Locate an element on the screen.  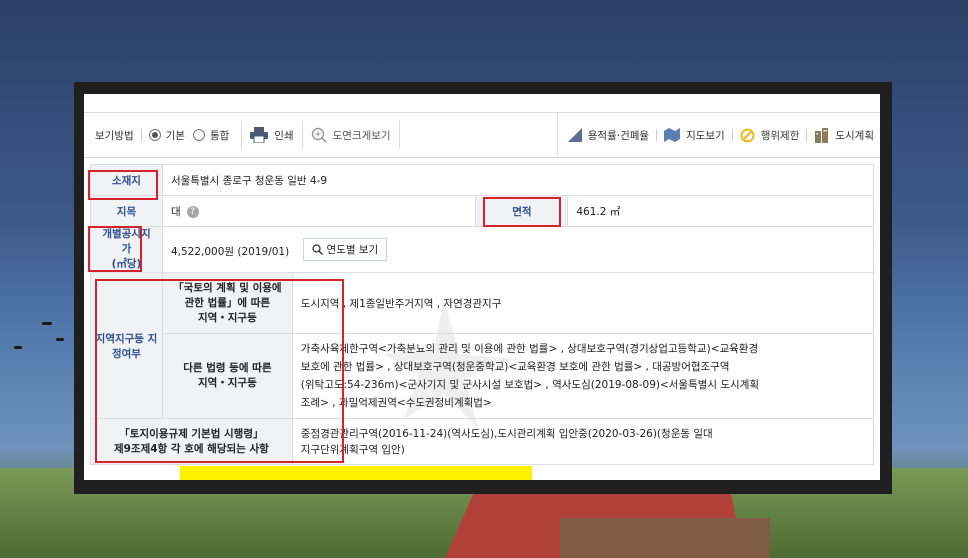
building-icon is located at coordinates (821, 135).